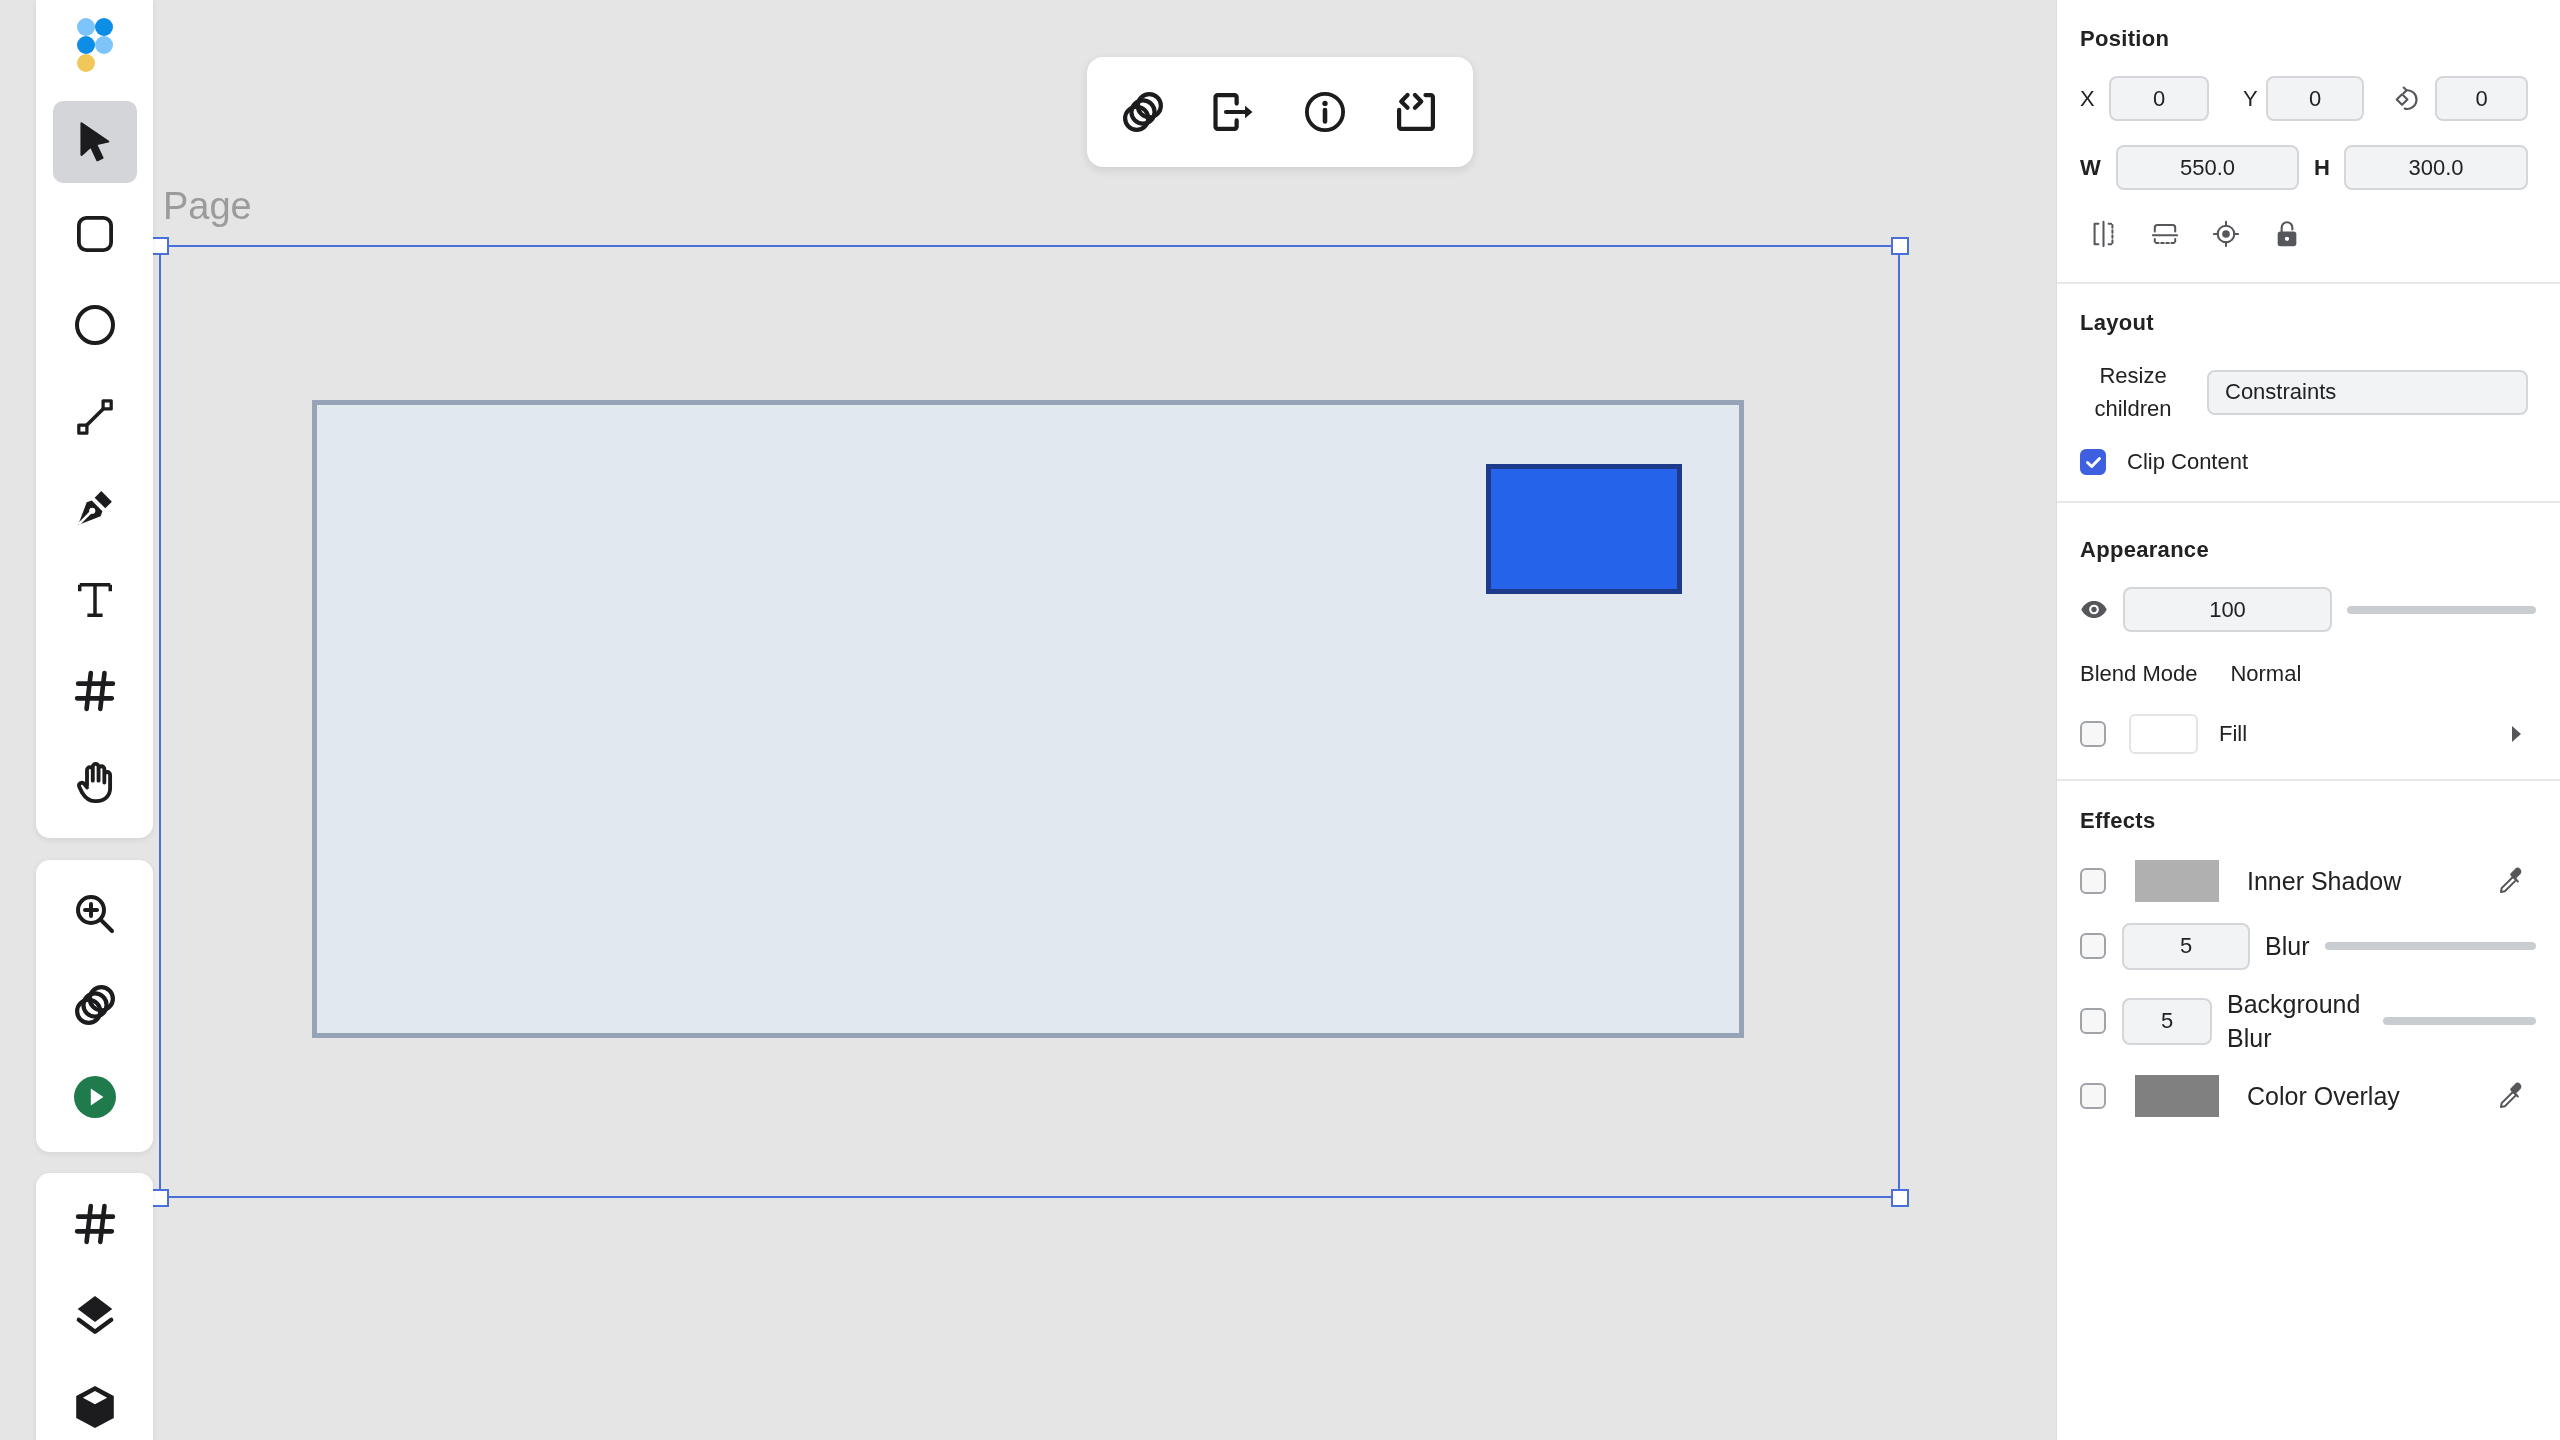  What do you see at coordinates (2094, 609) in the screenshot?
I see `eye-icon` at bounding box center [2094, 609].